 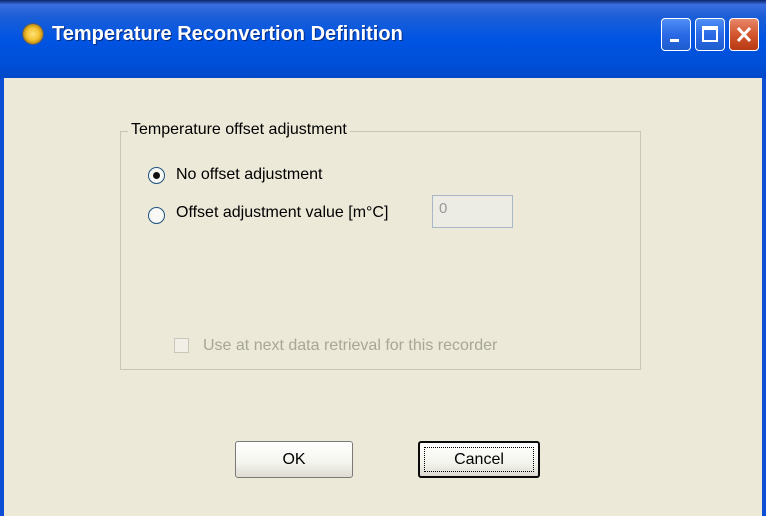 I want to click on groupbox-label: Temperature offset adjustment, so click(x=239, y=130).